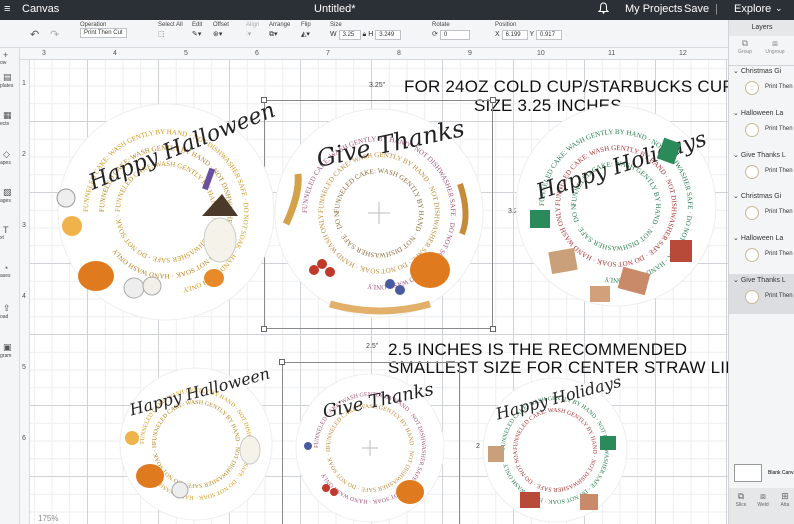 The height and width of the screenshot is (524, 794). I want to click on size-label: Size, so click(336, 25).